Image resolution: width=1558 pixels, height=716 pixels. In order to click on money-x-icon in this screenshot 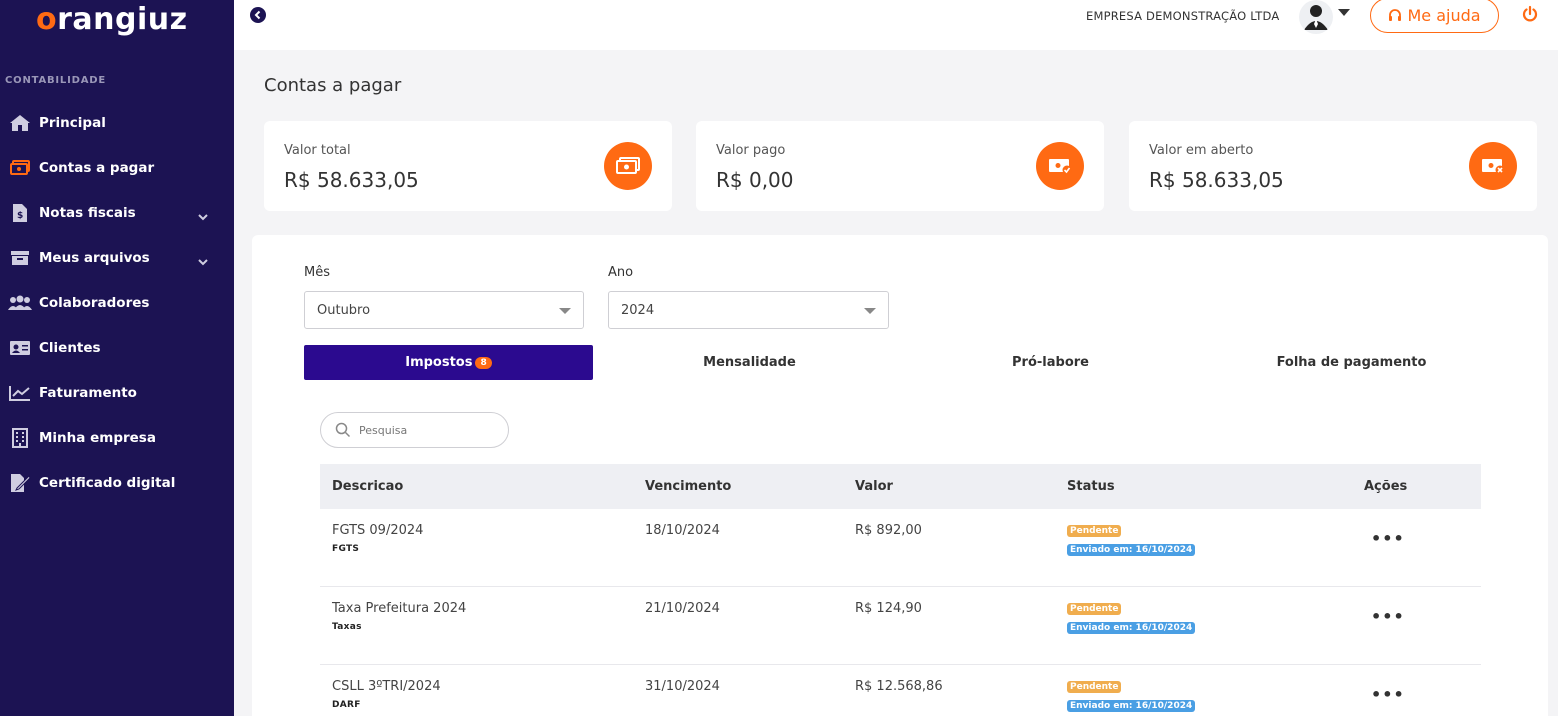, I will do `click(1493, 166)`.